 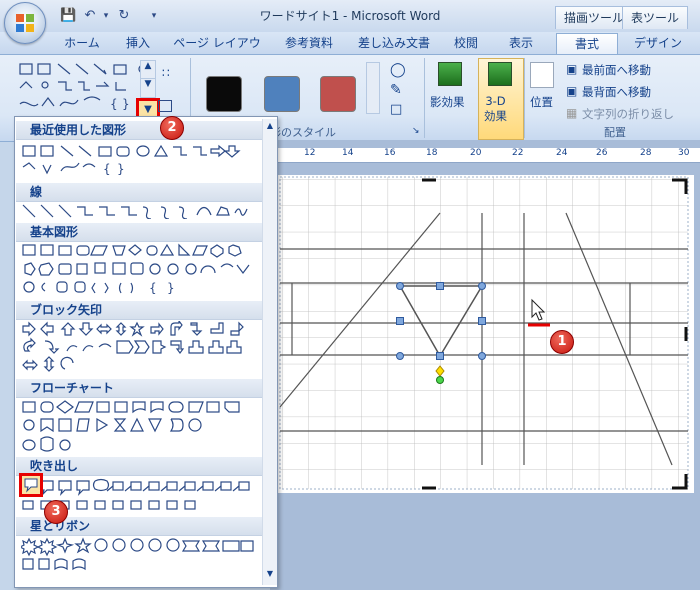 I want to click on shape-style-red, so click(x=338, y=94).